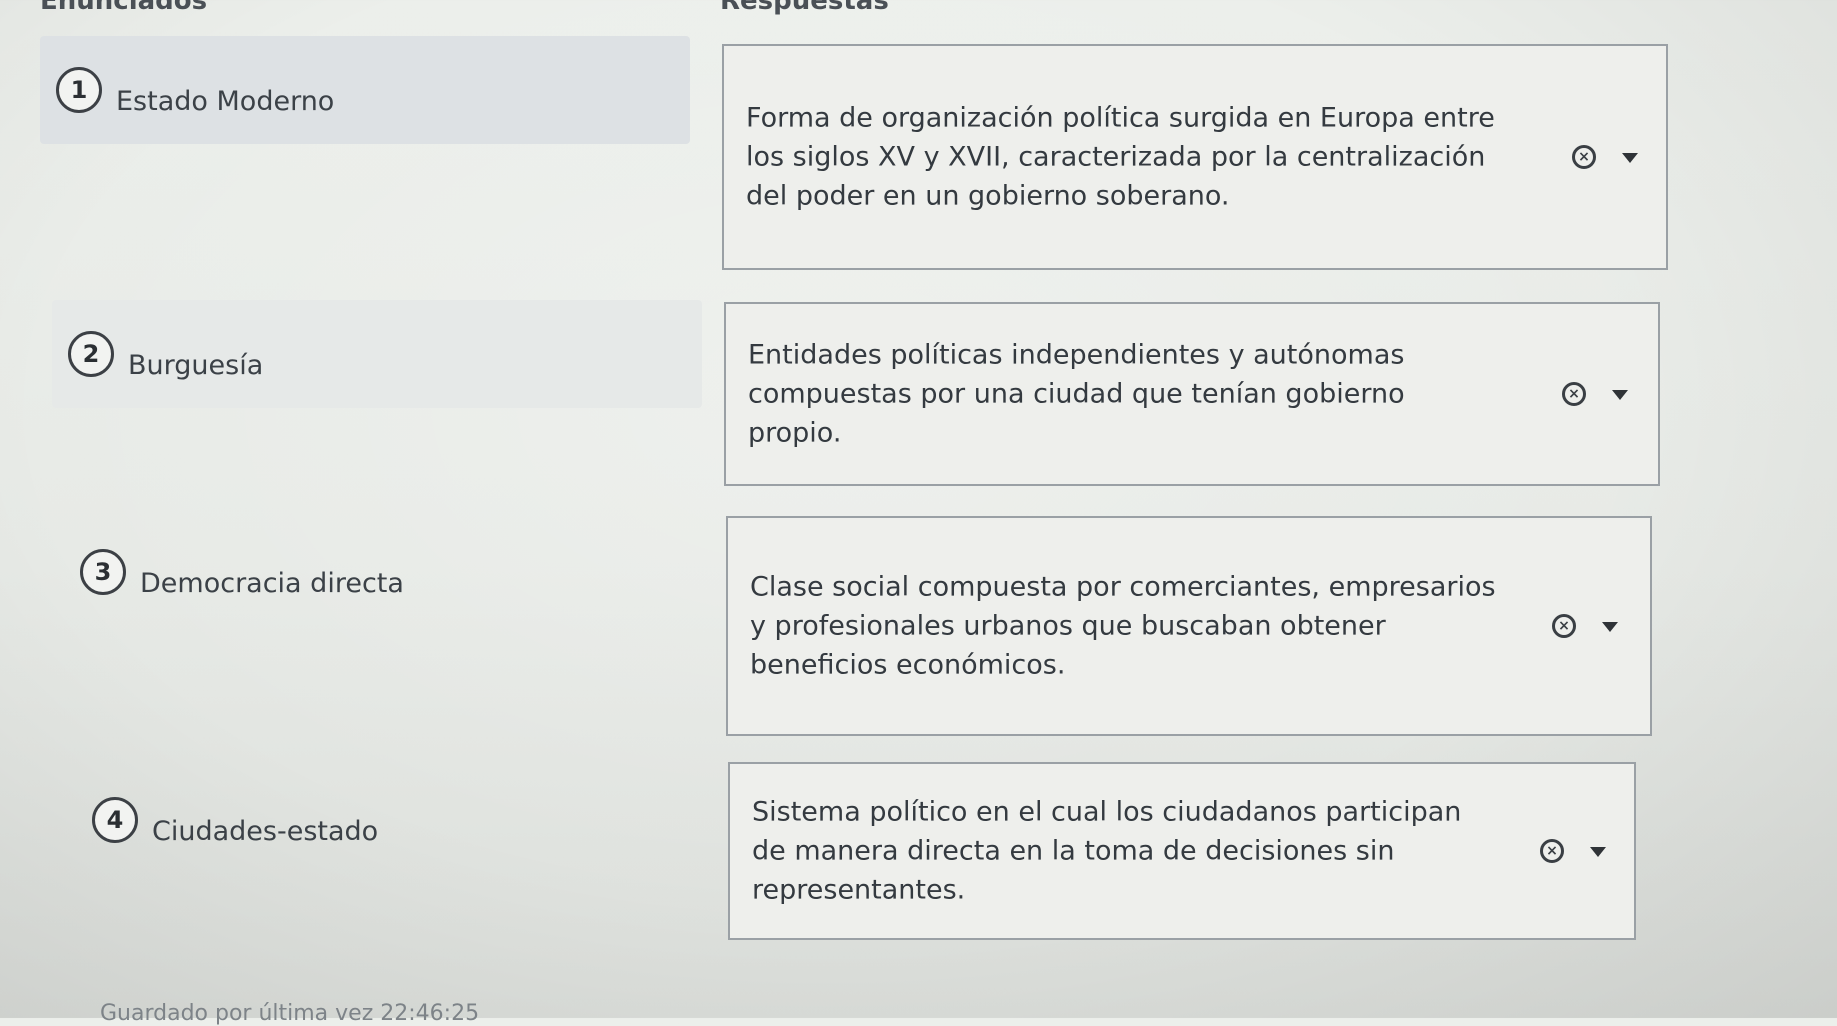 The image size is (1837, 1026). What do you see at coordinates (225, 101) in the screenshot?
I see `term-label: Estado Moderno` at bounding box center [225, 101].